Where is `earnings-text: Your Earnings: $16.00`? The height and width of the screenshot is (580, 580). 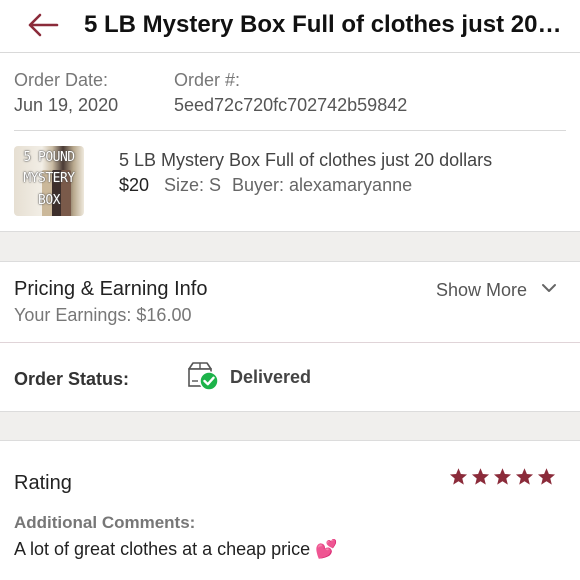 earnings-text: Your Earnings: $16.00 is located at coordinates (103, 315).